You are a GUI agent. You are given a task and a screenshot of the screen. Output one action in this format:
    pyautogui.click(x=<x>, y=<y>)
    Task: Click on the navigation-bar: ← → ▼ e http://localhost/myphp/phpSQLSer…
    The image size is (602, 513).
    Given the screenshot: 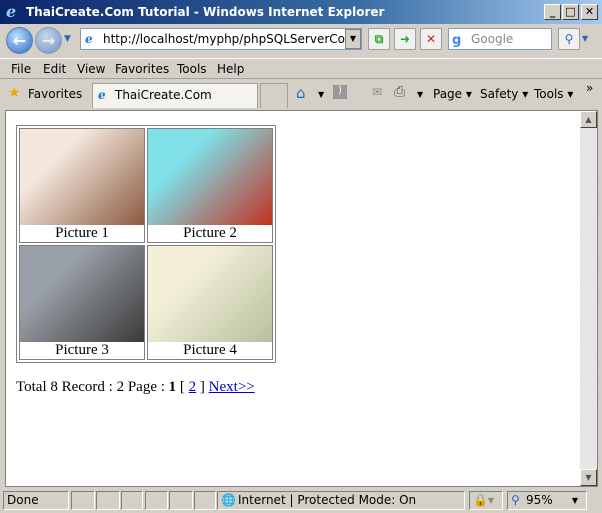 What is the action you would take?
    pyautogui.click(x=301, y=40)
    